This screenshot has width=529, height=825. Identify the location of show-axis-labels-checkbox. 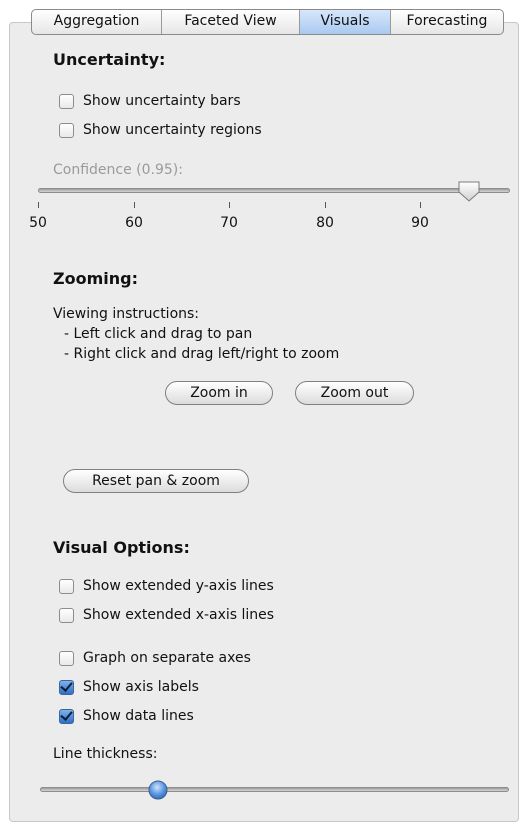
(66, 687).